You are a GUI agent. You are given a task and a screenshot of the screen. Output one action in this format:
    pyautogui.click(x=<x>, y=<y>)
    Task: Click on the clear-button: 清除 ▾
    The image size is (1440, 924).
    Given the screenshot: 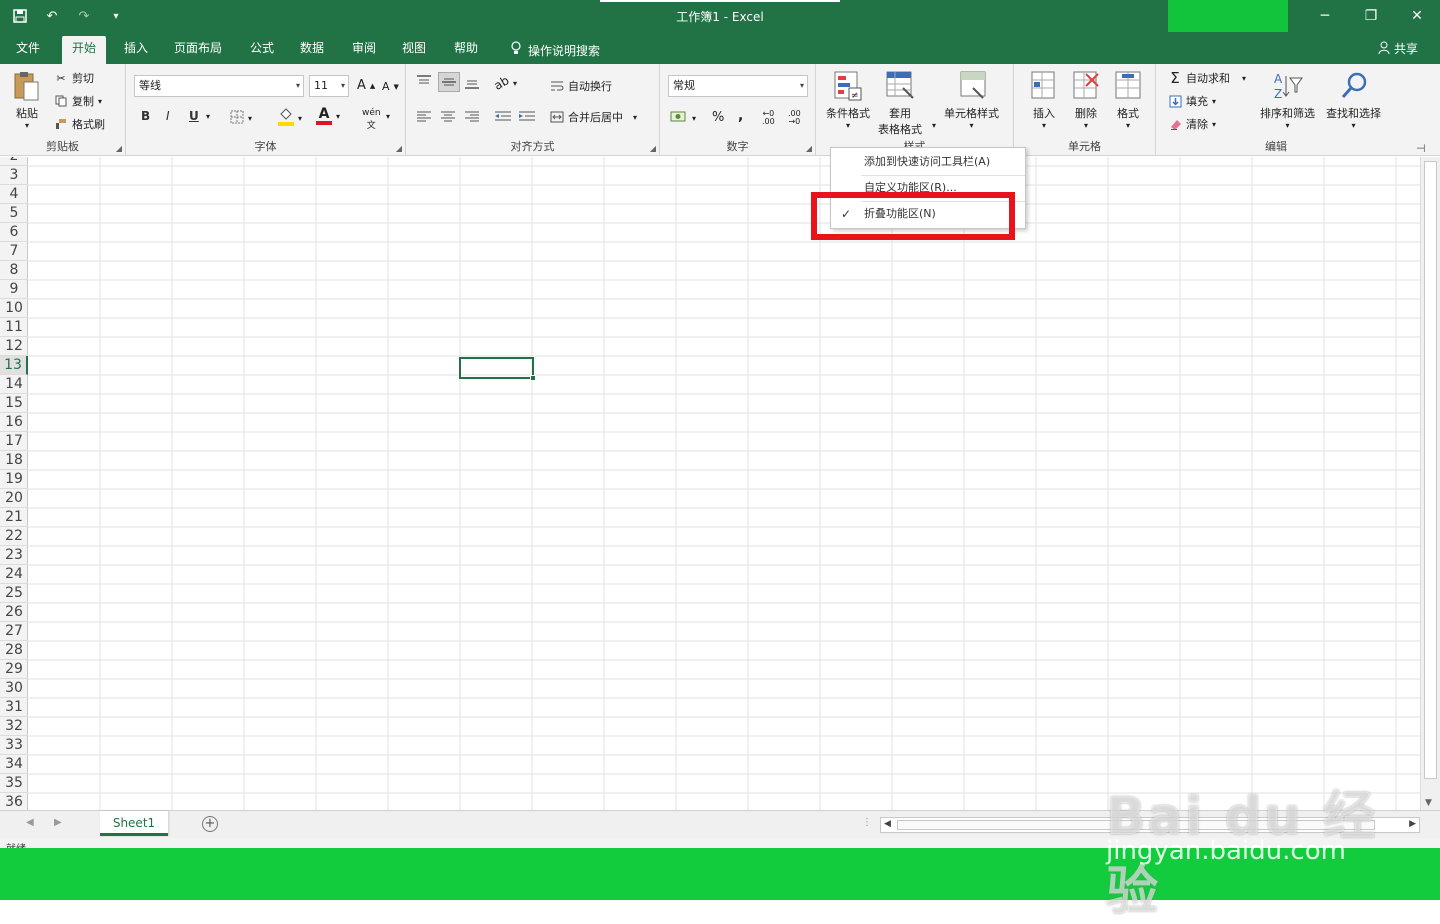 What is the action you would take?
    pyautogui.click(x=1192, y=124)
    